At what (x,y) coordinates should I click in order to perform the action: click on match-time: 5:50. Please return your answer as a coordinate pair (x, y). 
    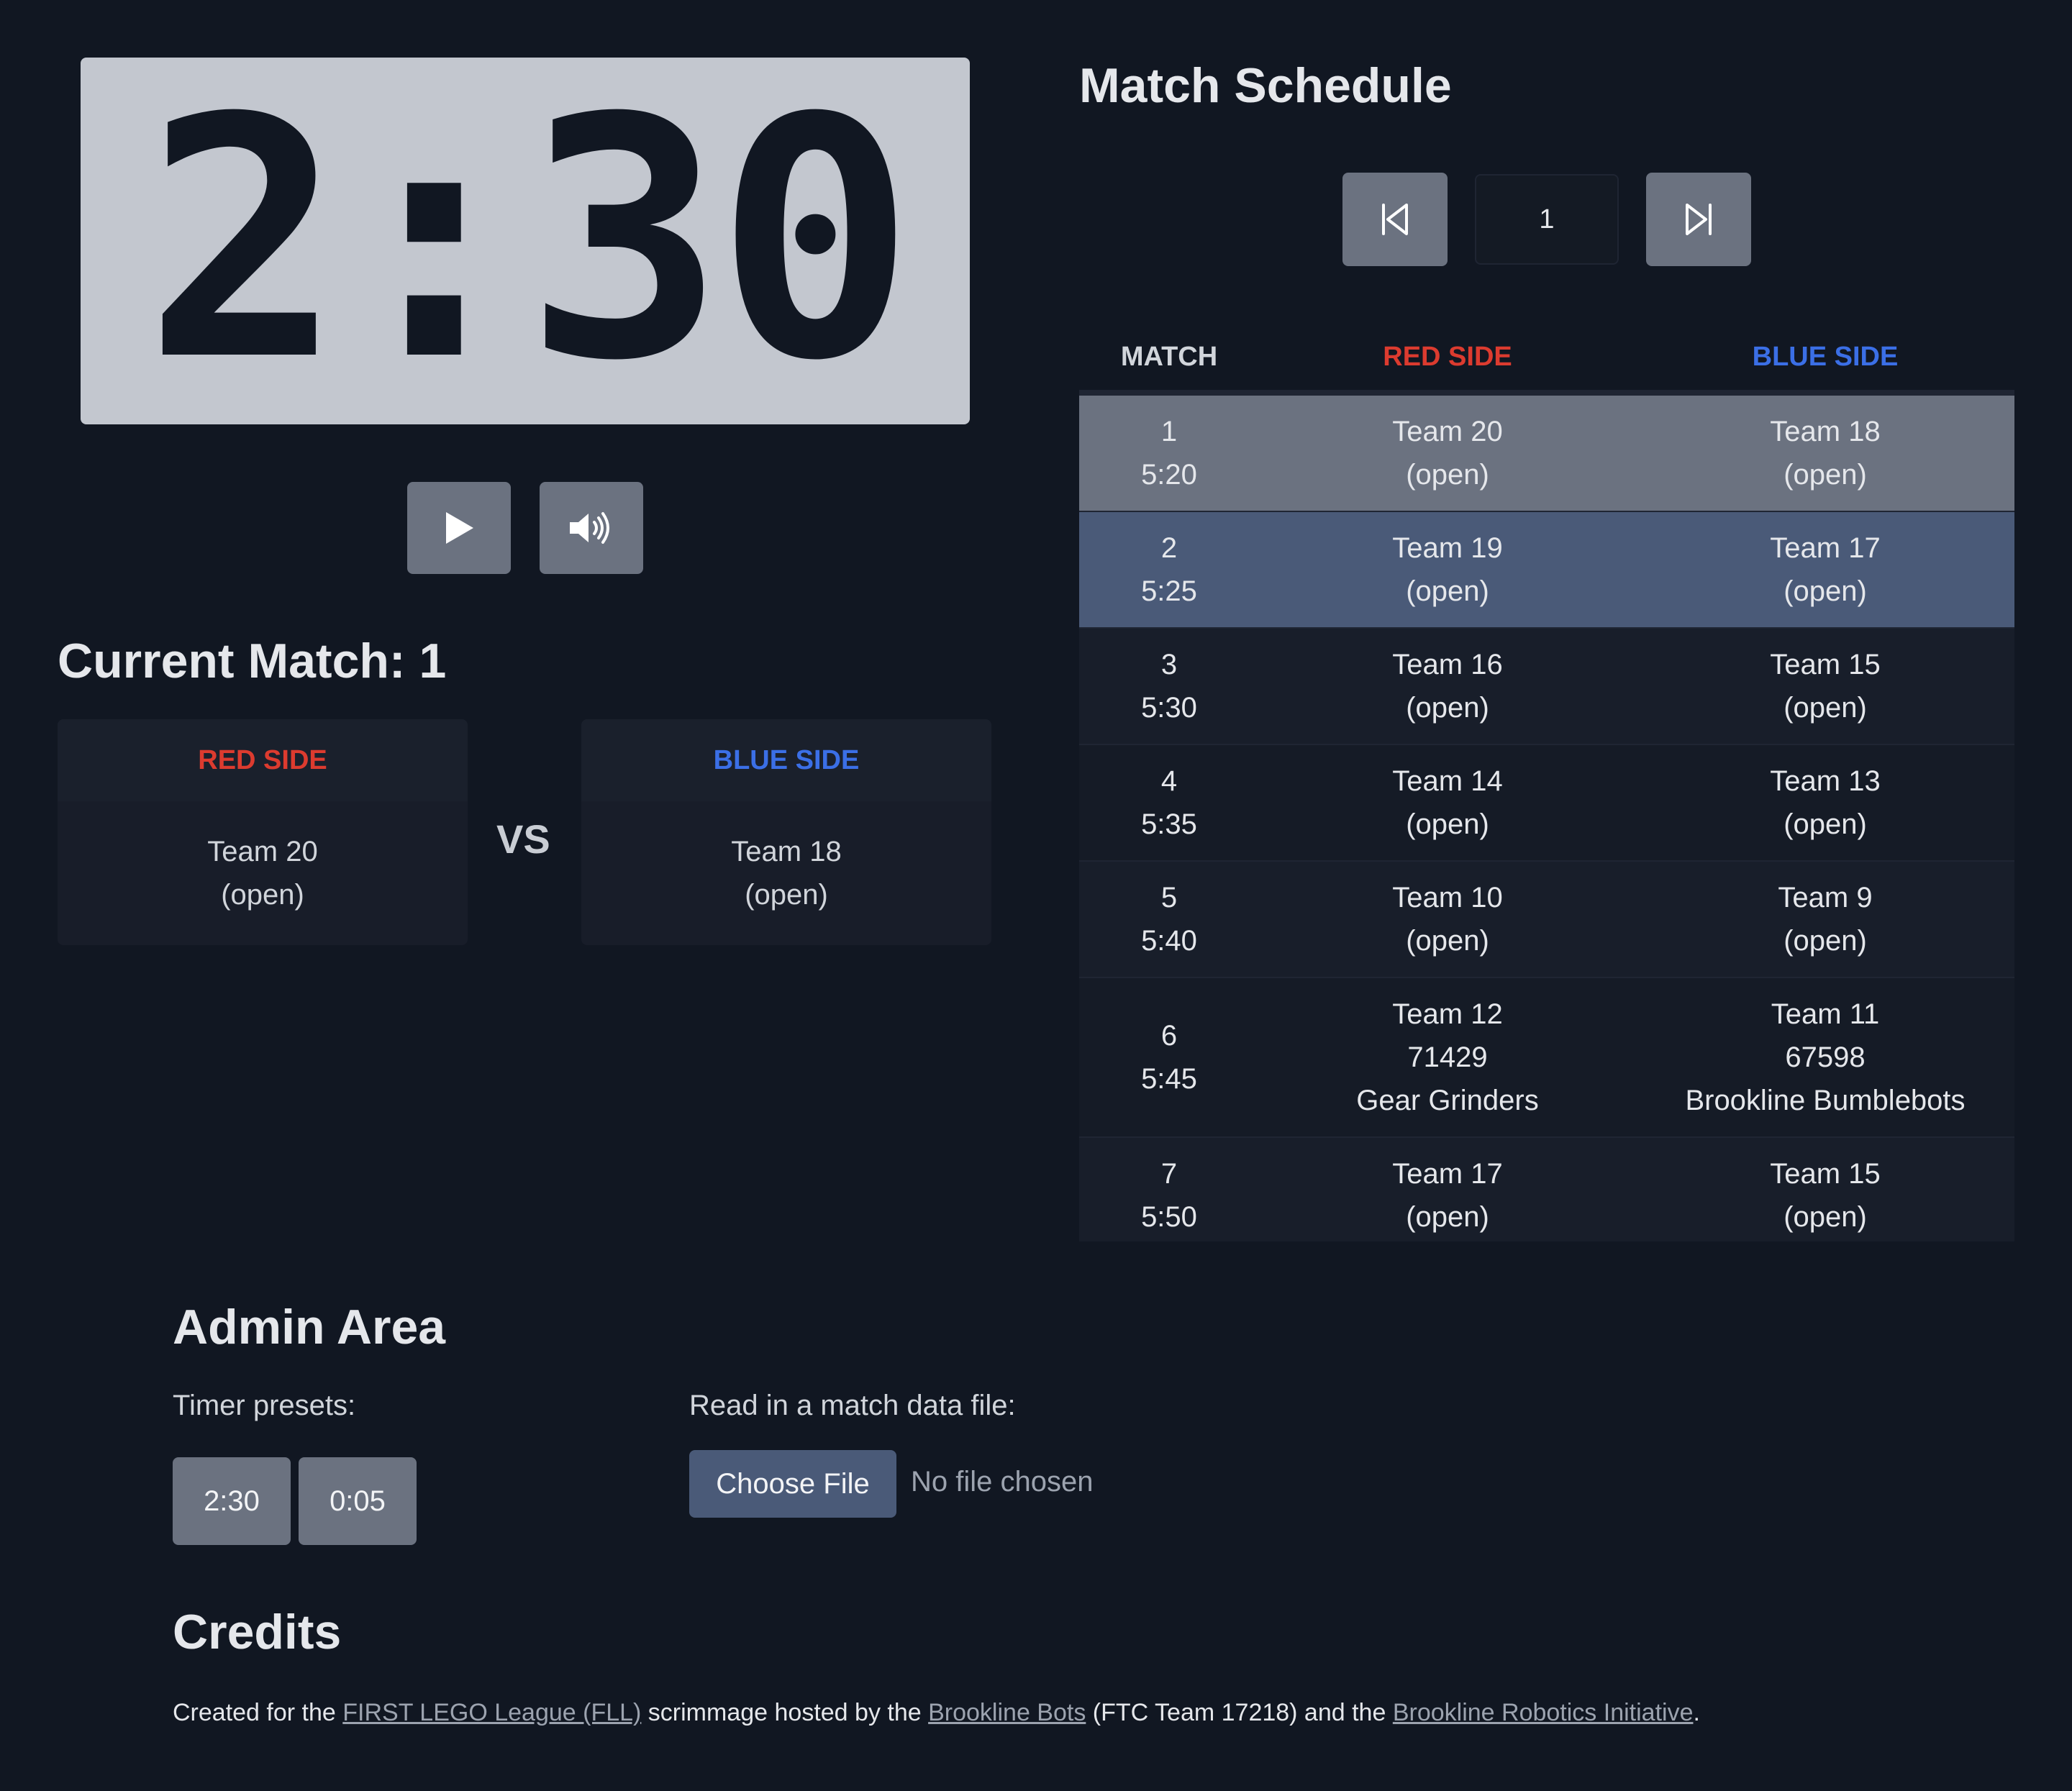
    Looking at the image, I should click on (1169, 1217).